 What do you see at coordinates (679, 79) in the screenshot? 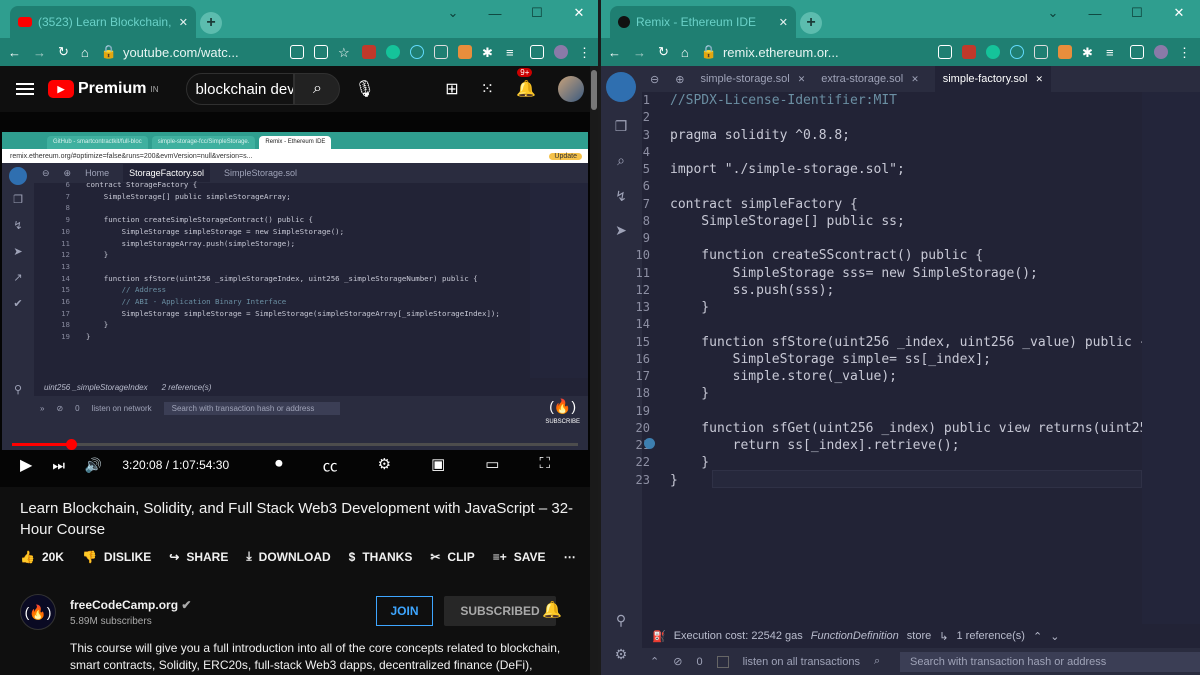
I see `zoom-in-icon: ⊕` at bounding box center [679, 79].